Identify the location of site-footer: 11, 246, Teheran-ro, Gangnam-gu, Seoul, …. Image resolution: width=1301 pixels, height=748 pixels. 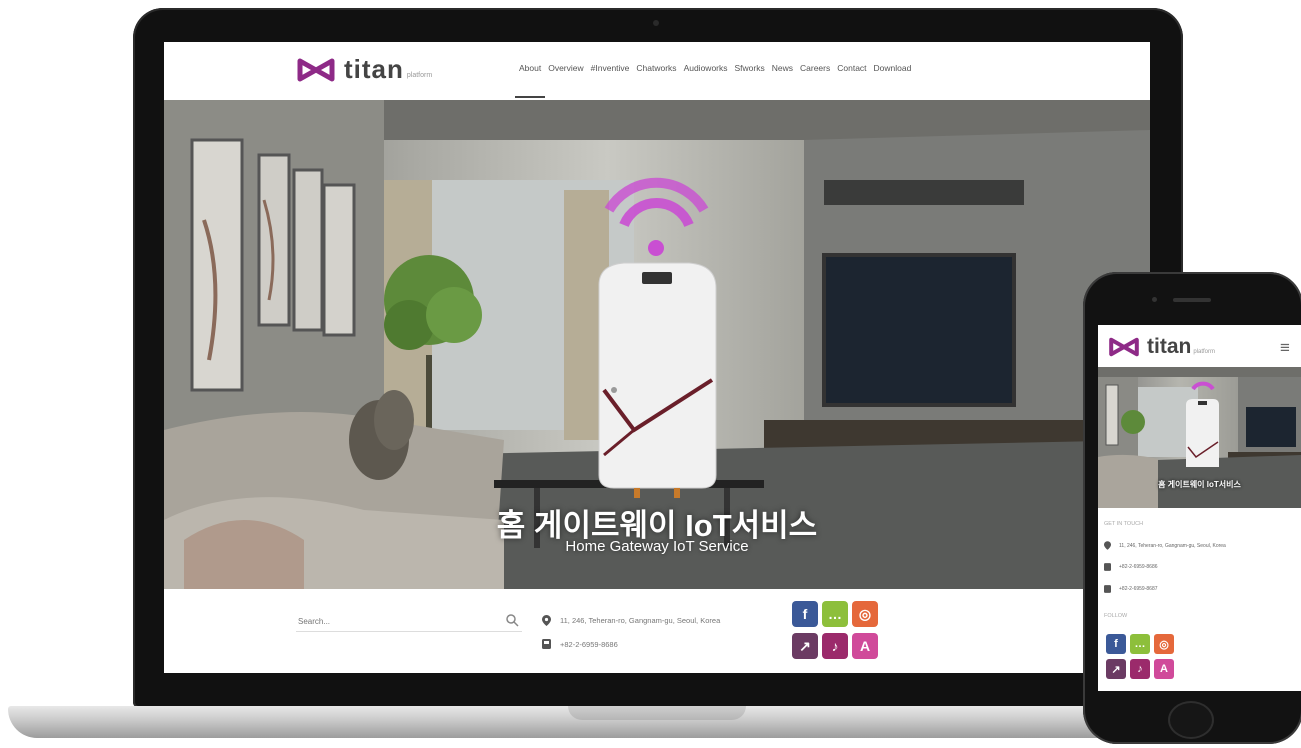
(657, 631).